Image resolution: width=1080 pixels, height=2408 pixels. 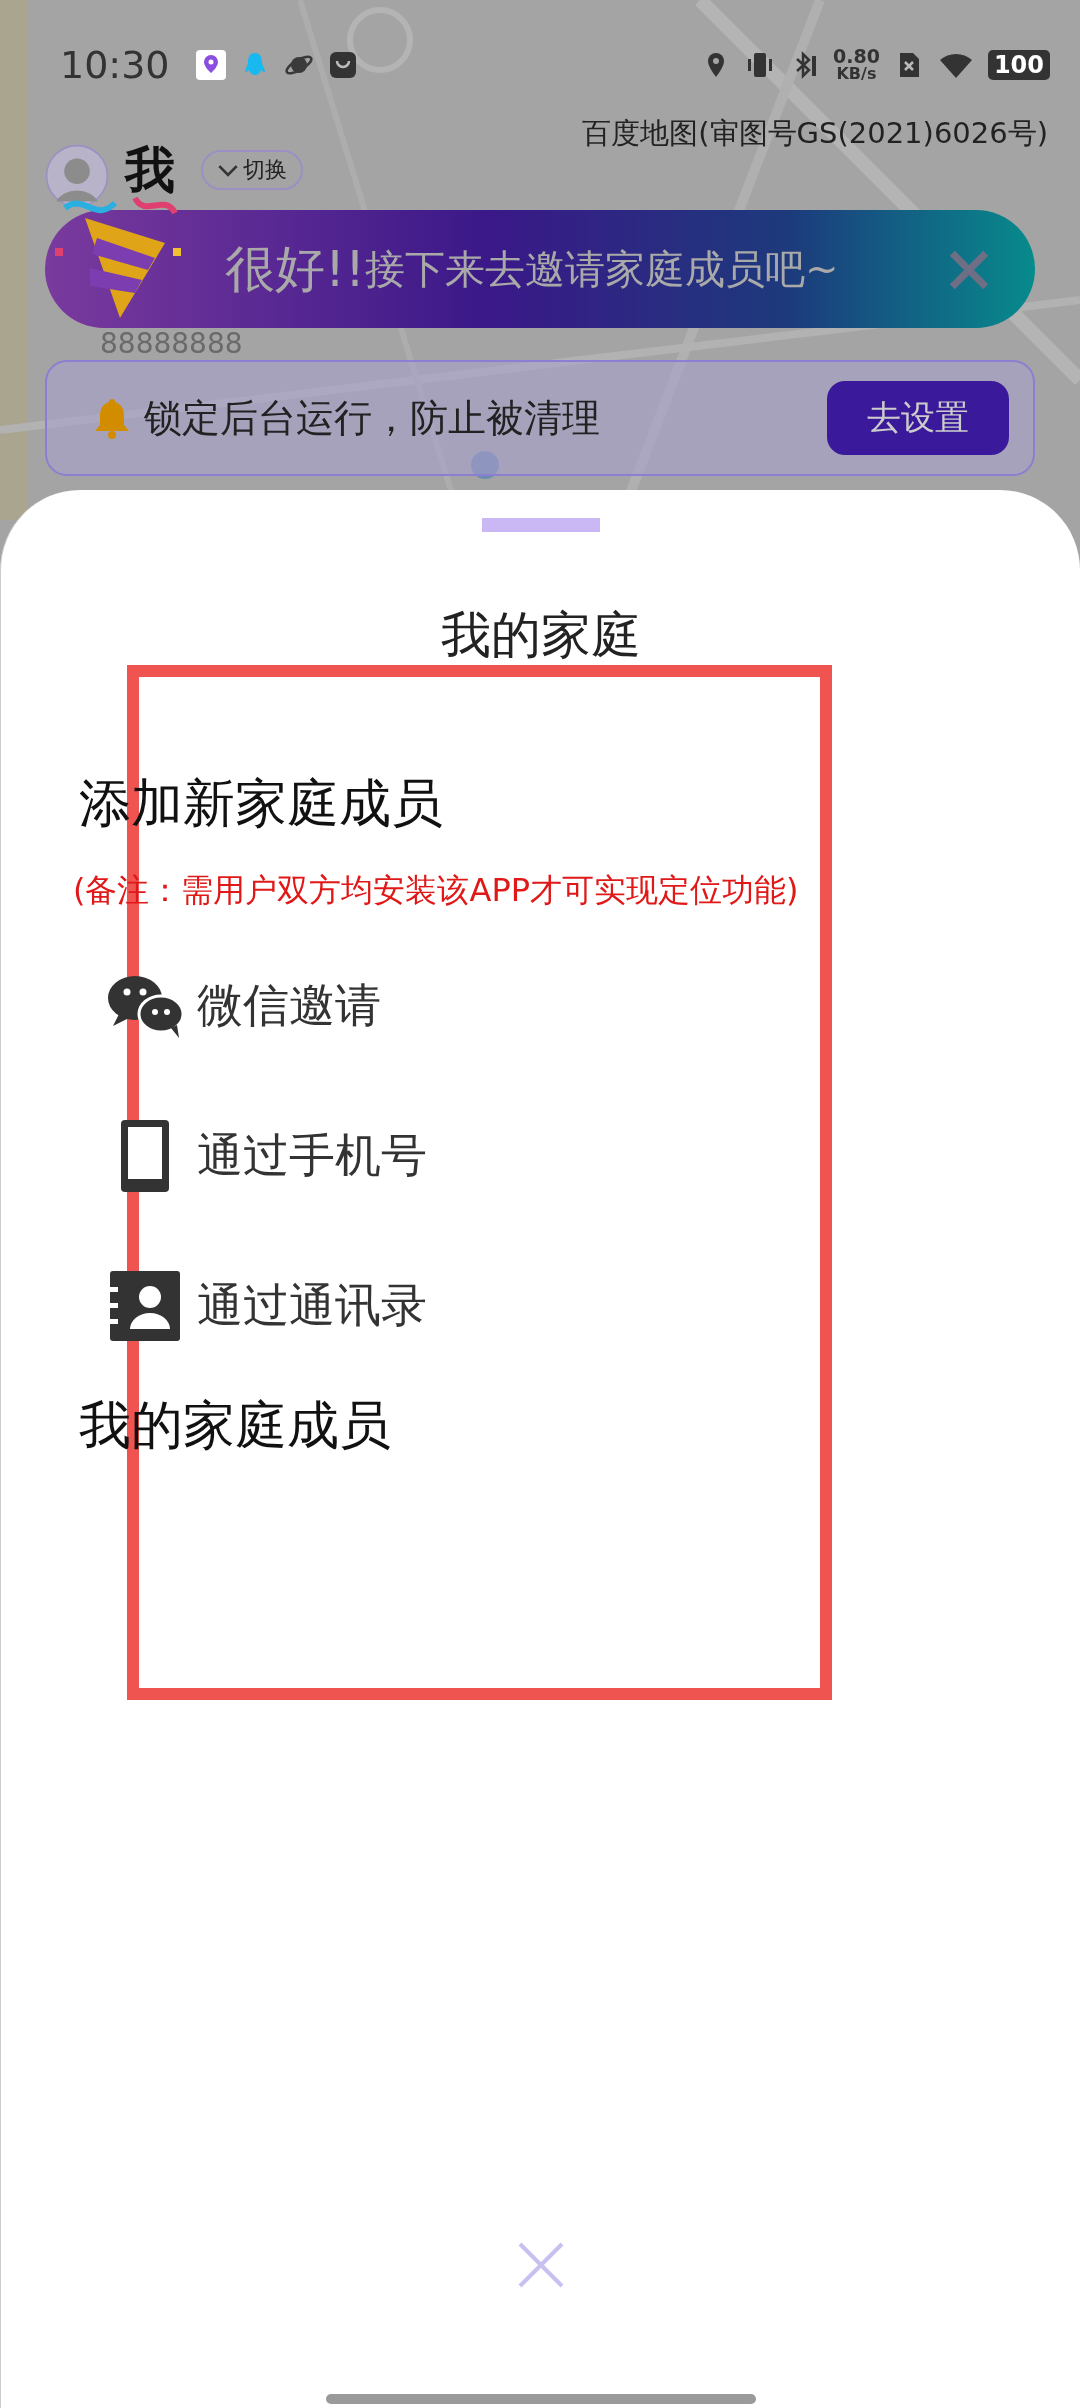 I want to click on toast-exclaim: 很好!!, so click(x=295, y=269).